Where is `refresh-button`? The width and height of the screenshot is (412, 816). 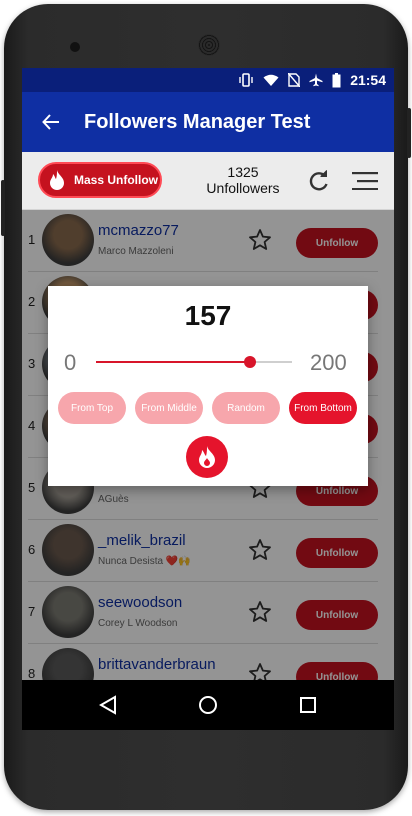 refresh-button is located at coordinates (319, 181).